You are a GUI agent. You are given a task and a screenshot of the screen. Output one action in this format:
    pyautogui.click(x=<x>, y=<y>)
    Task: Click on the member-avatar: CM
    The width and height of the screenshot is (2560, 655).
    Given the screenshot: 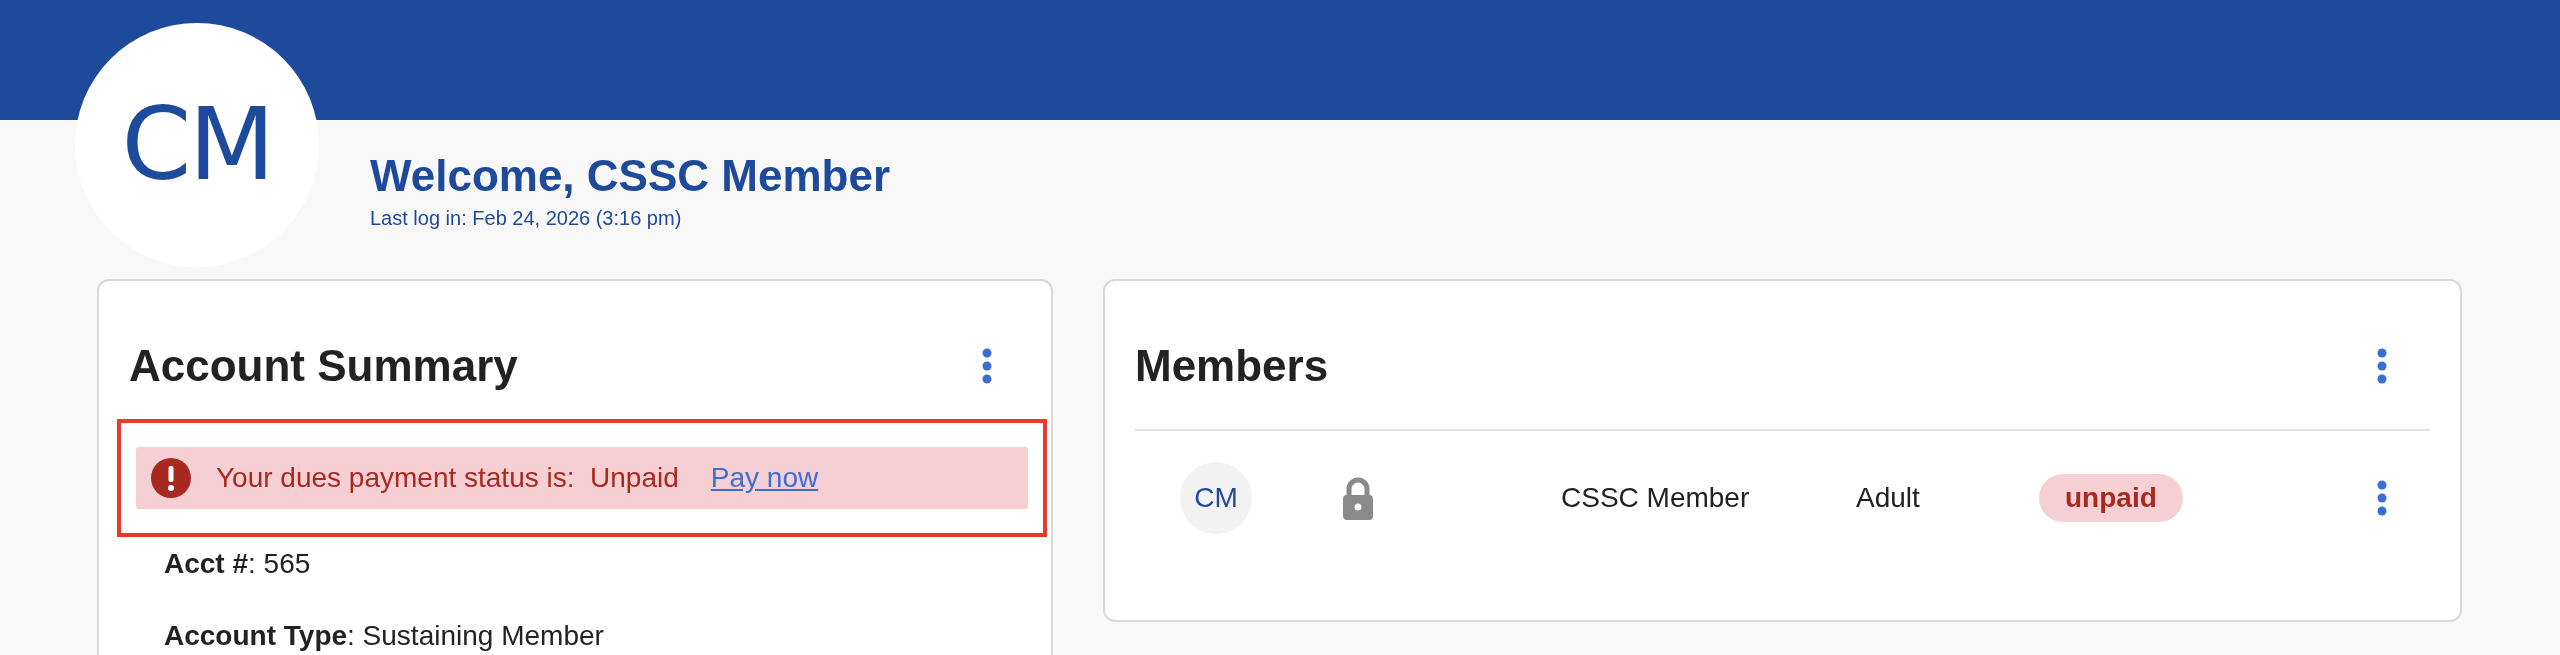 What is the action you would take?
    pyautogui.click(x=1216, y=498)
    